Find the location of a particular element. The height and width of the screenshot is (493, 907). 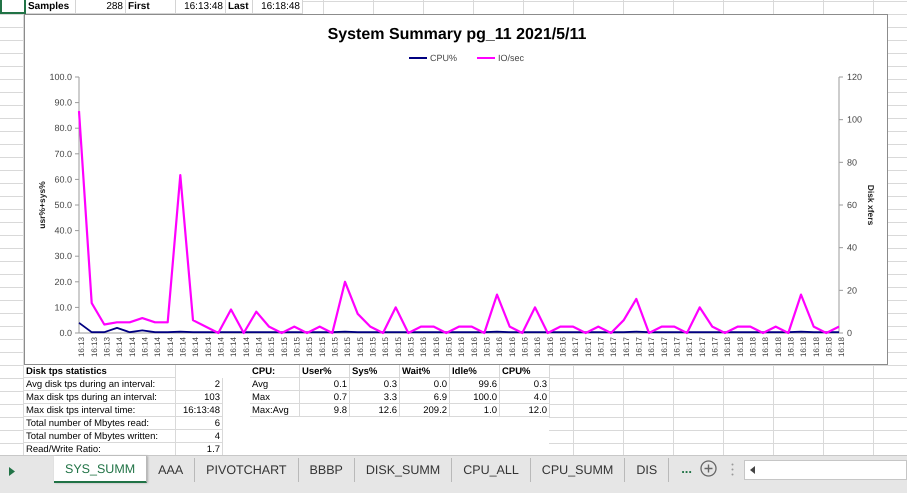

table-cell: 100.0 is located at coordinates (475, 397).